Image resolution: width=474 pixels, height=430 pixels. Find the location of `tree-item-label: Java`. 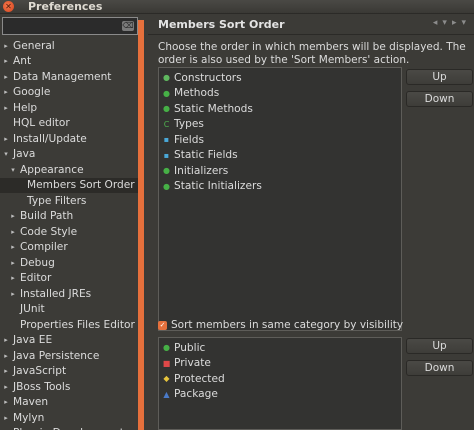

tree-item-label: Java is located at coordinates (24, 154).